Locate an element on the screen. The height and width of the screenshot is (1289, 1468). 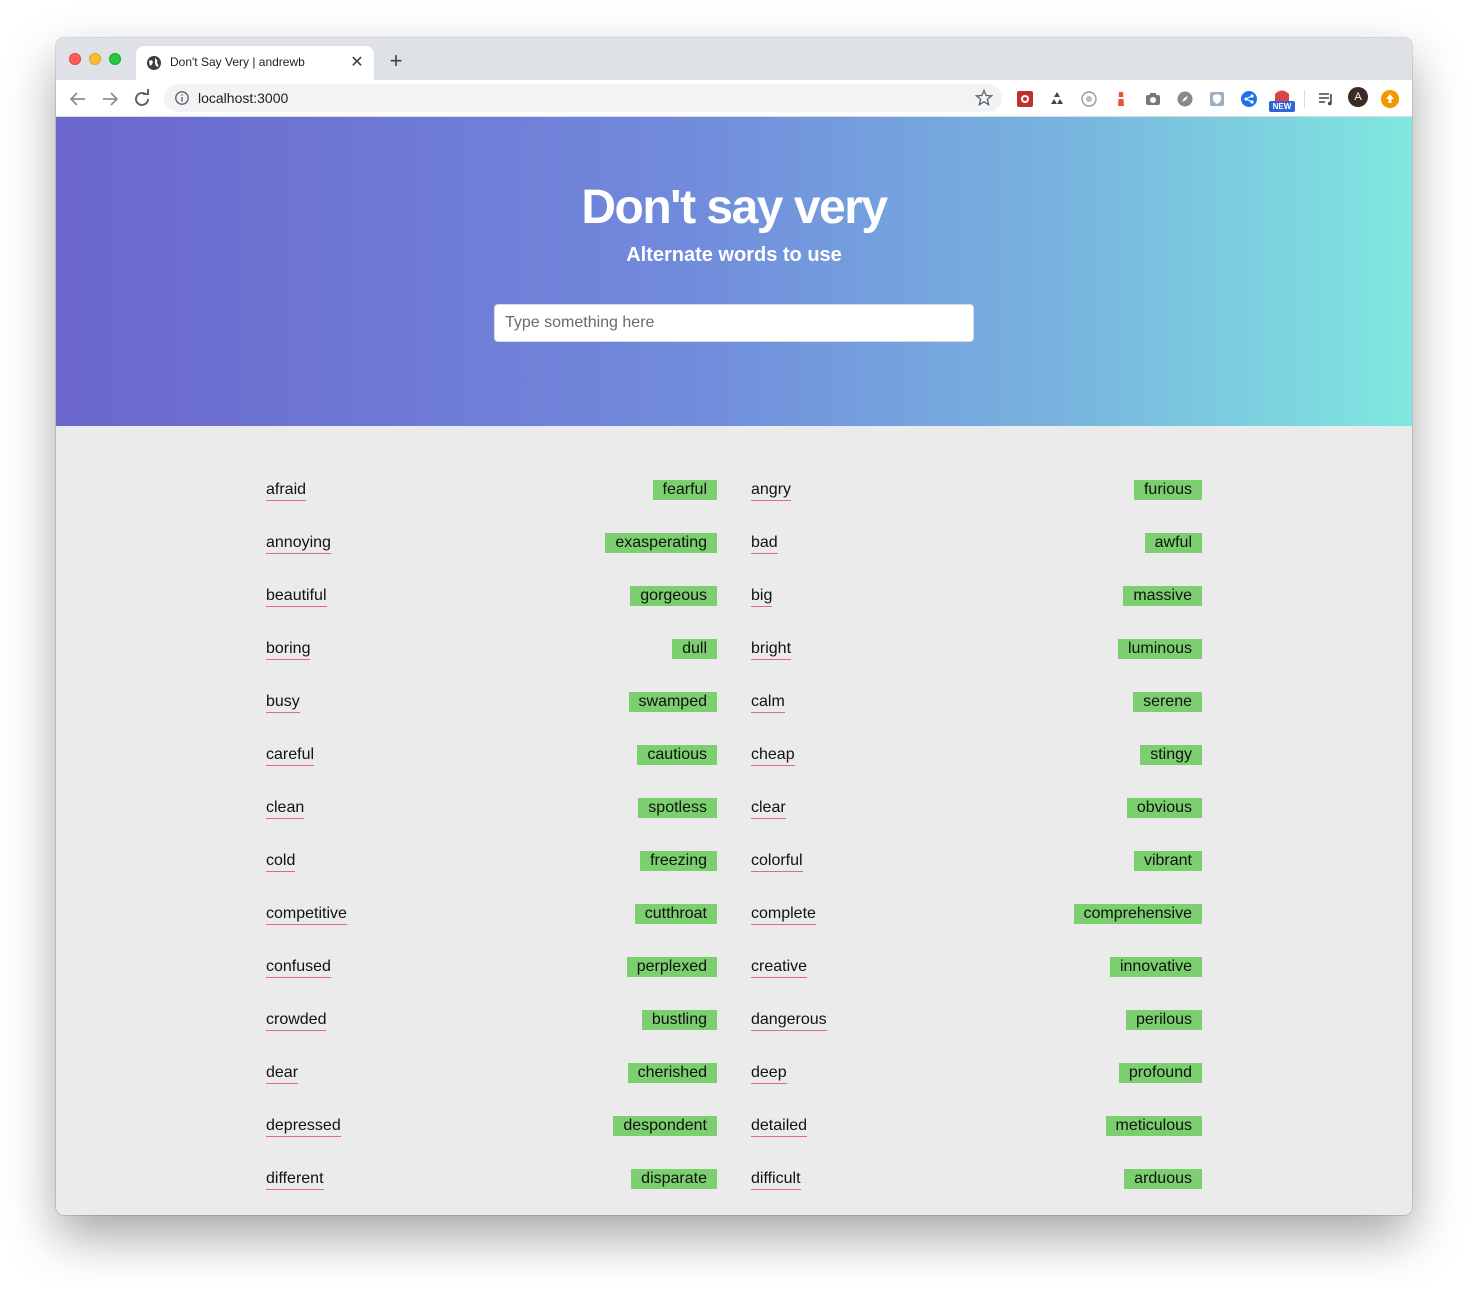
word-term: complete is located at coordinates (783, 914).